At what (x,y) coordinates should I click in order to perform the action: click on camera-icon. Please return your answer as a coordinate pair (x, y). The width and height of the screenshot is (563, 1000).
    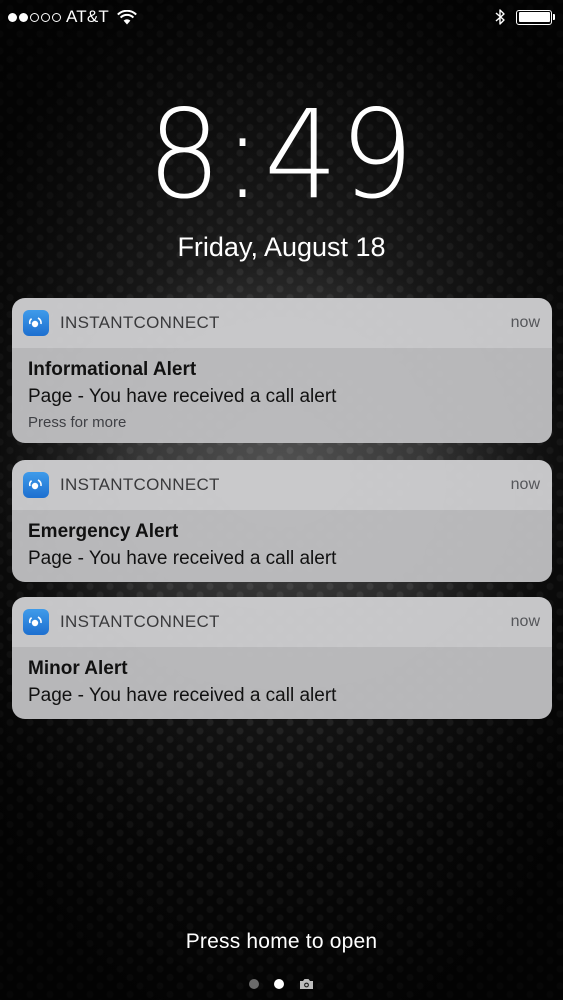
    Looking at the image, I should click on (306, 984).